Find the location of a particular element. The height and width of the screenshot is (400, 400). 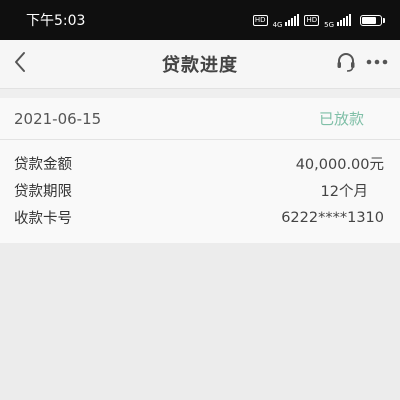

more-dots-icon is located at coordinates (377, 62).